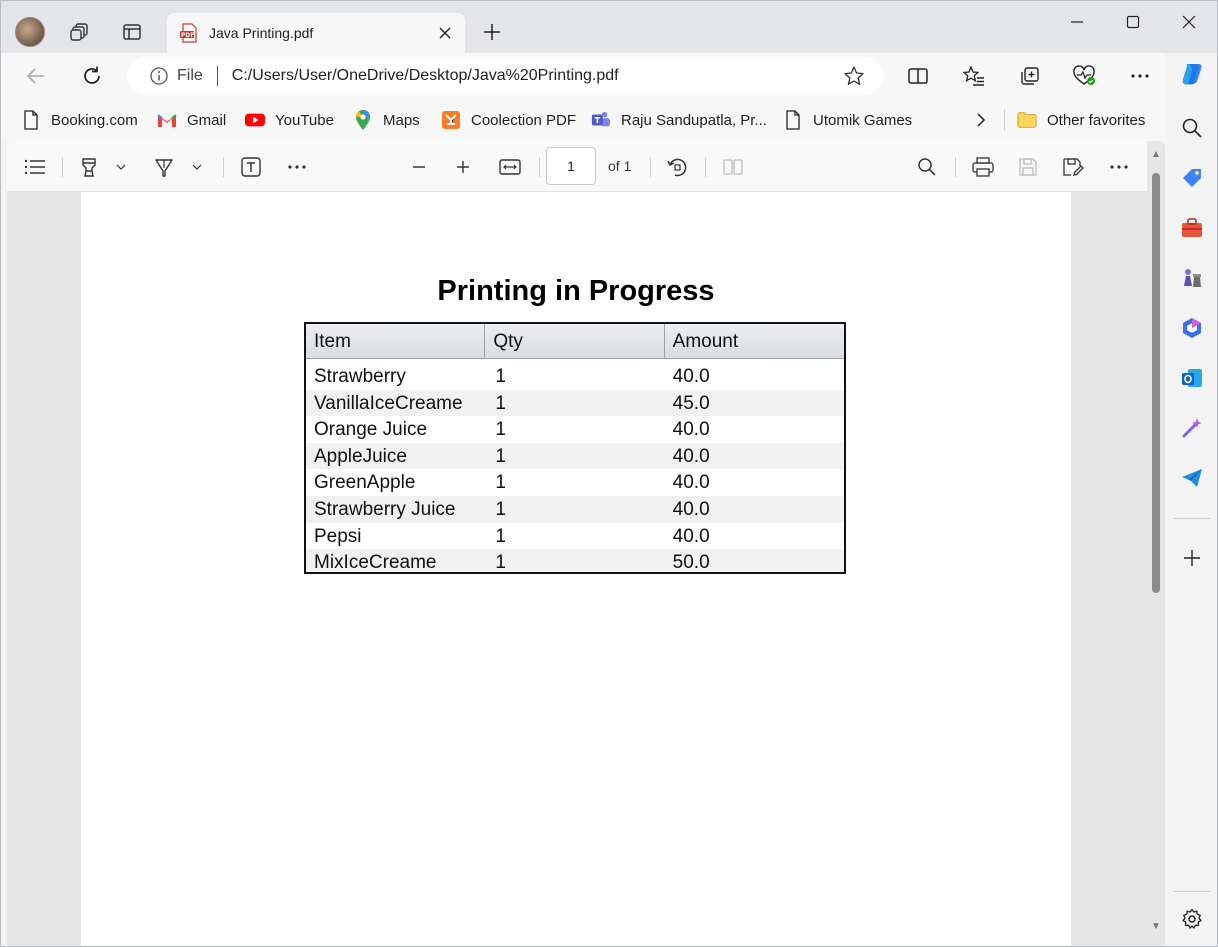 This screenshot has width=1218, height=947. What do you see at coordinates (1030, 76) in the screenshot?
I see `collections-icon` at bounding box center [1030, 76].